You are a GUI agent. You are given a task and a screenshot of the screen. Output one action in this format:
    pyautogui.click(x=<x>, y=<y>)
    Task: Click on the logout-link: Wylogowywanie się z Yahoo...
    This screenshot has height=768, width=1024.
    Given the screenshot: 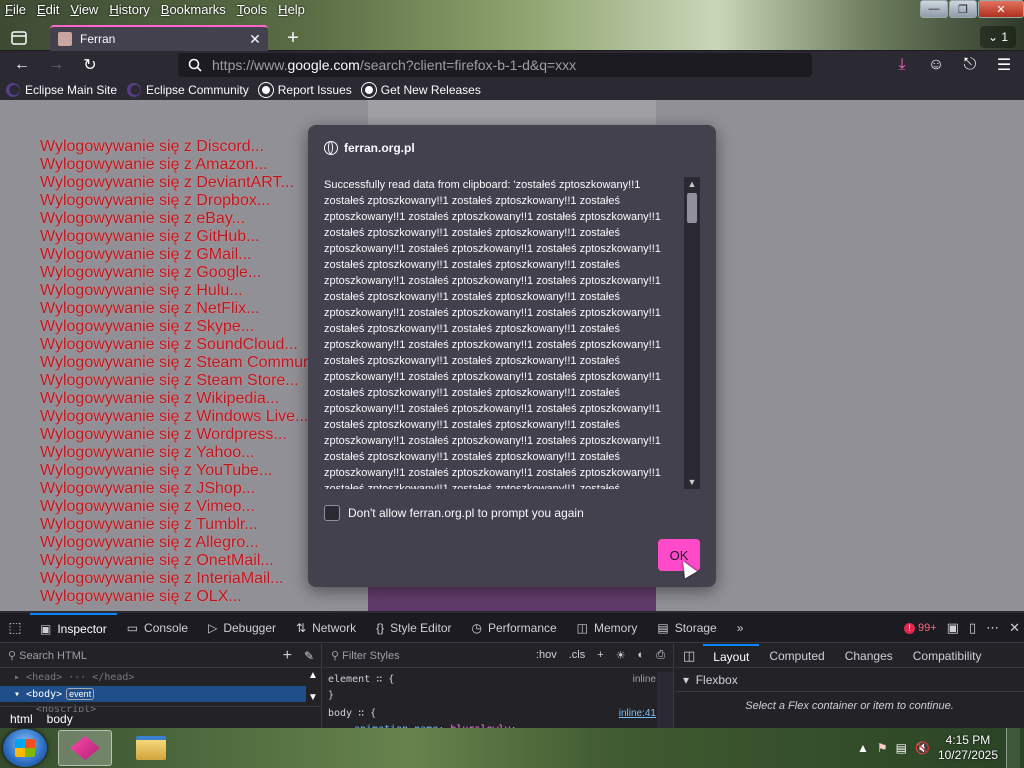 What is the action you would take?
    pyautogui.click(x=176, y=453)
    